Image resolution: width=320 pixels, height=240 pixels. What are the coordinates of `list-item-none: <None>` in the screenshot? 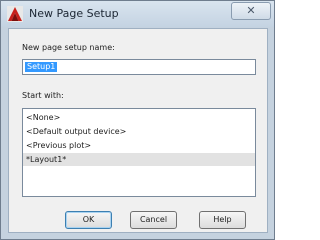 It's located at (139, 117).